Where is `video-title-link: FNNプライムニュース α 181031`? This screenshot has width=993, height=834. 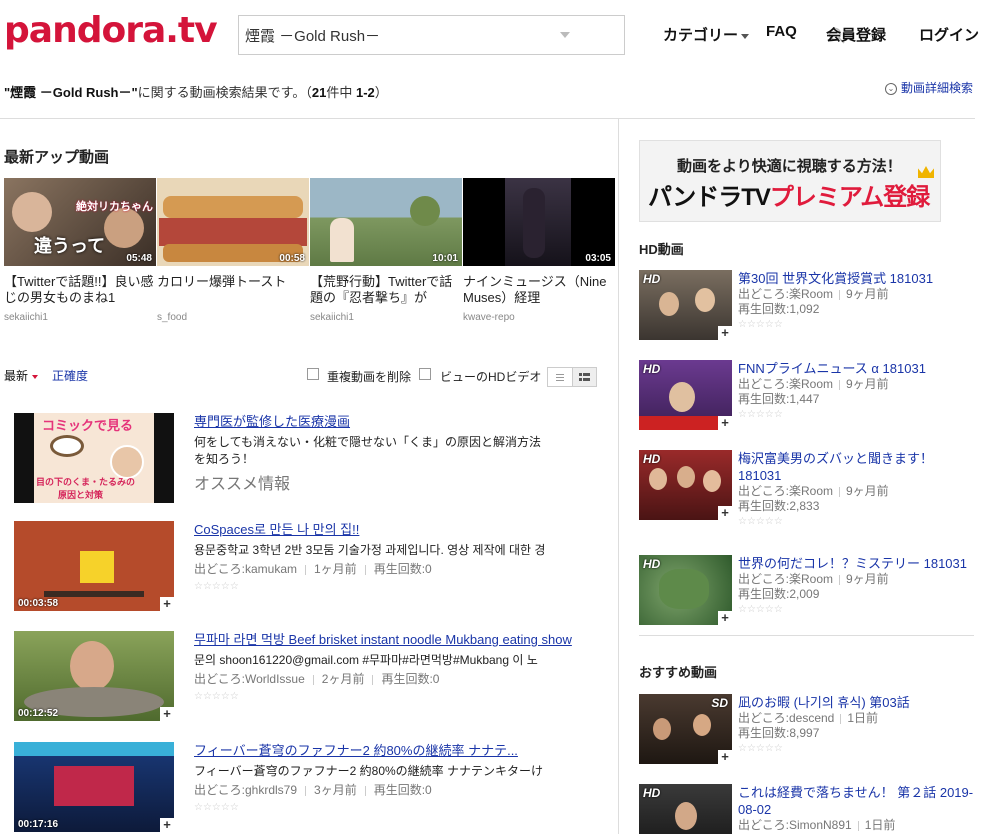 video-title-link: FNNプライムニュース α 181031 is located at coordinates (856, 368).